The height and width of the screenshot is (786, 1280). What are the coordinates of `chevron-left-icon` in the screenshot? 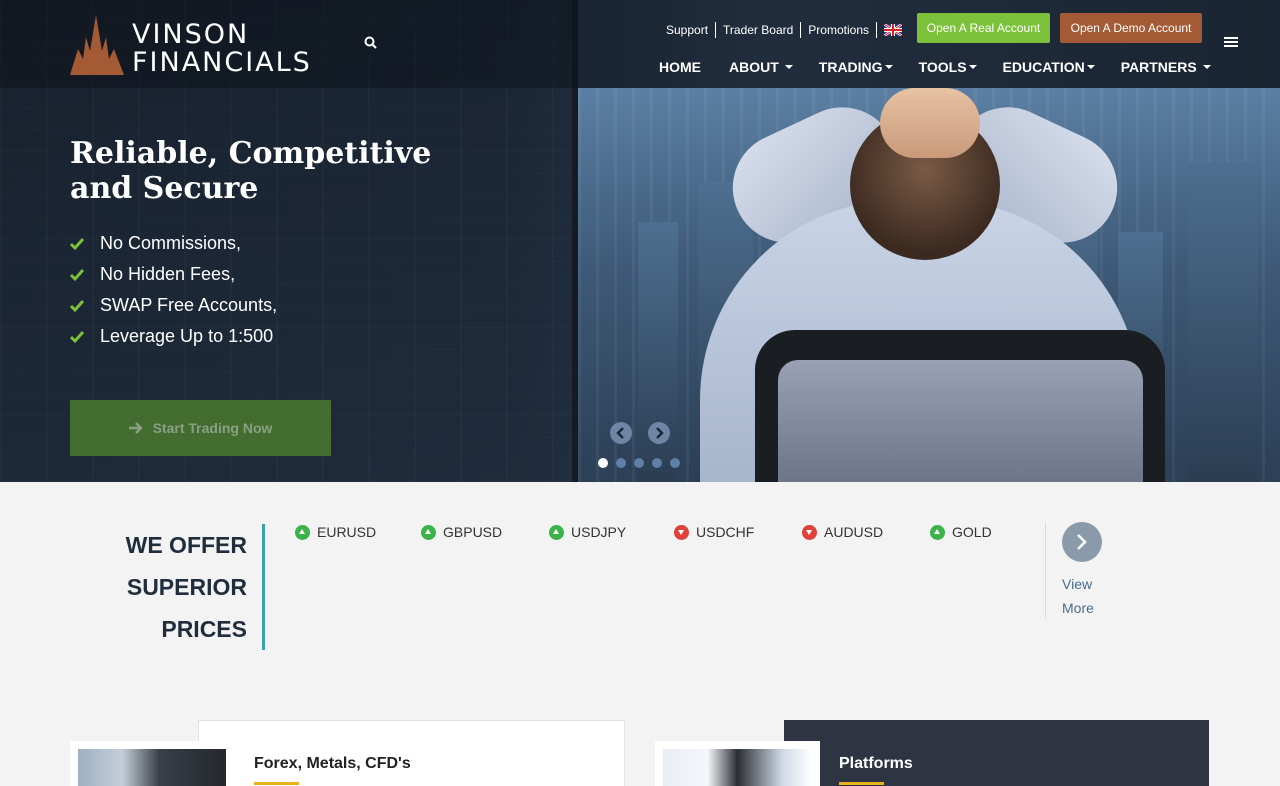 It's located at (620, 433).